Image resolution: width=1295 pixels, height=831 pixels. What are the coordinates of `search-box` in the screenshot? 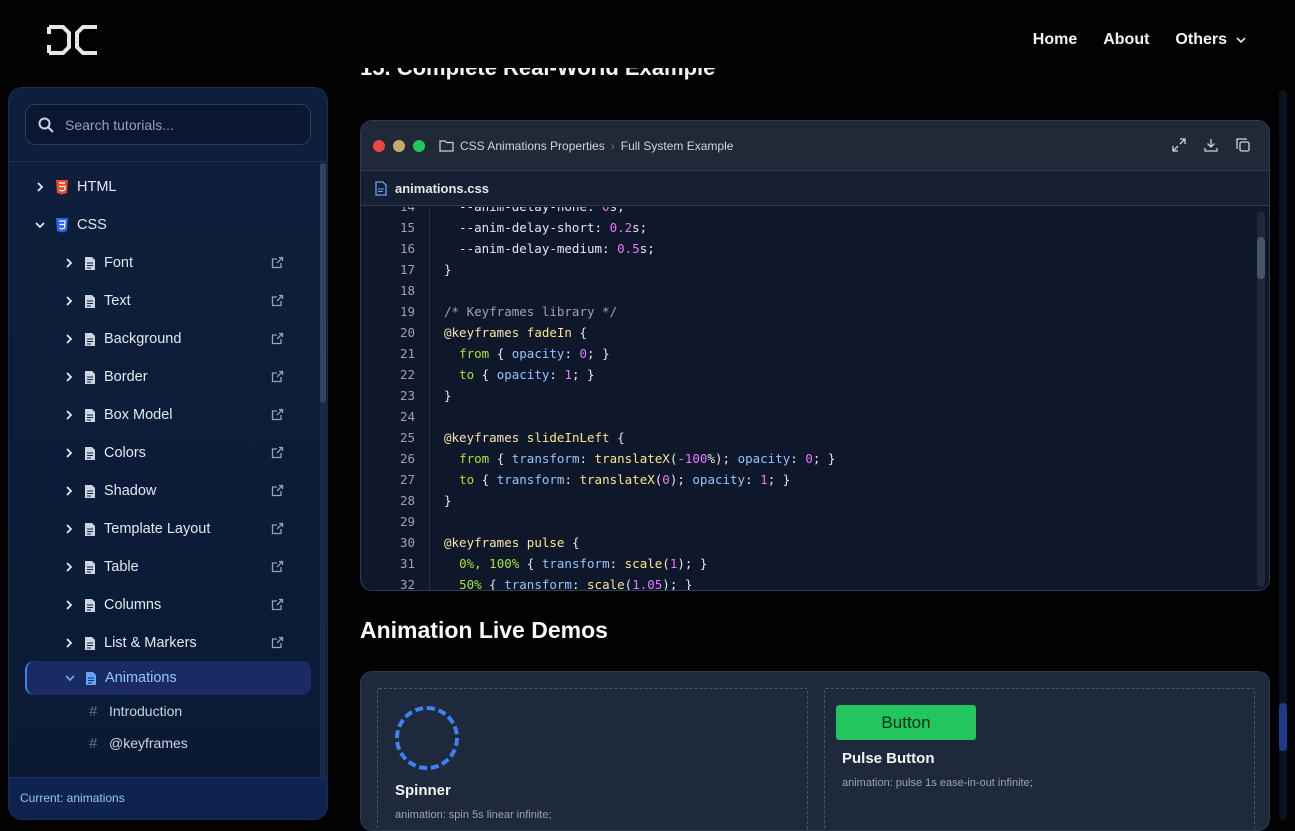 It's located at (168, 124).